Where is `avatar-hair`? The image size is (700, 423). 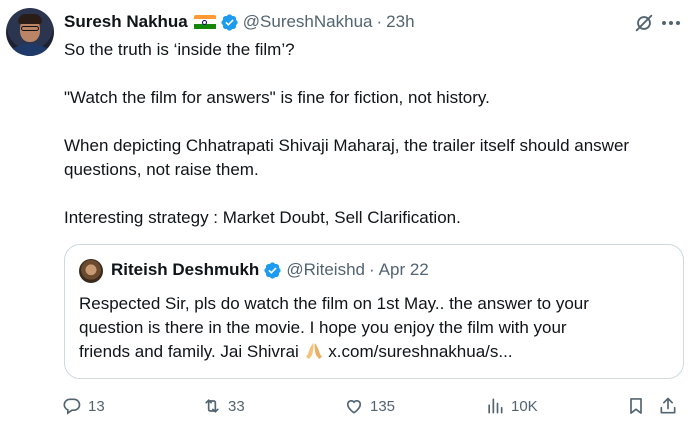 avatar-hair is located at coordinates (30, 19).